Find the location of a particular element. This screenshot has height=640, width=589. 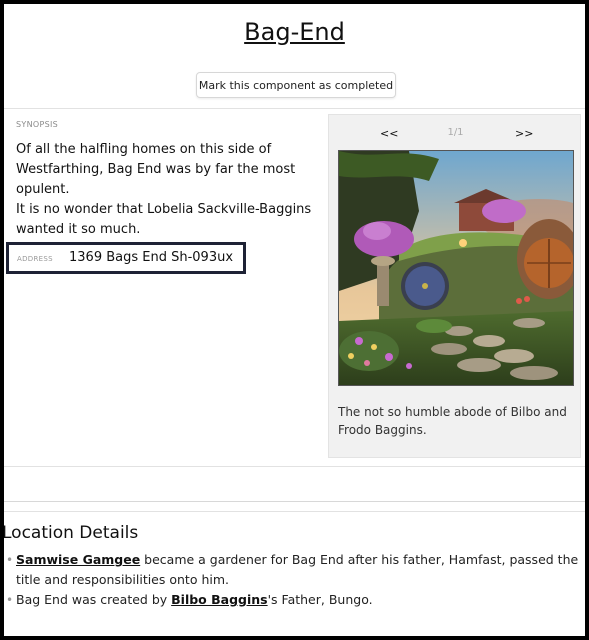

location-details-heading: Location Details is located at coordinates (71, 533).